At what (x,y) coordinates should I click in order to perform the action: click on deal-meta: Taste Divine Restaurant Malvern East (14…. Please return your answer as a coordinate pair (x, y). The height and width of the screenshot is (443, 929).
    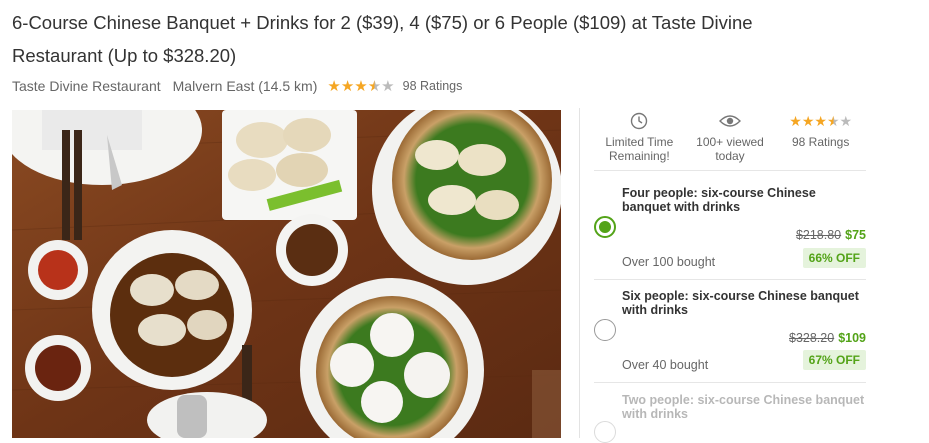
    Looking at the image, I should click on (237, 86).